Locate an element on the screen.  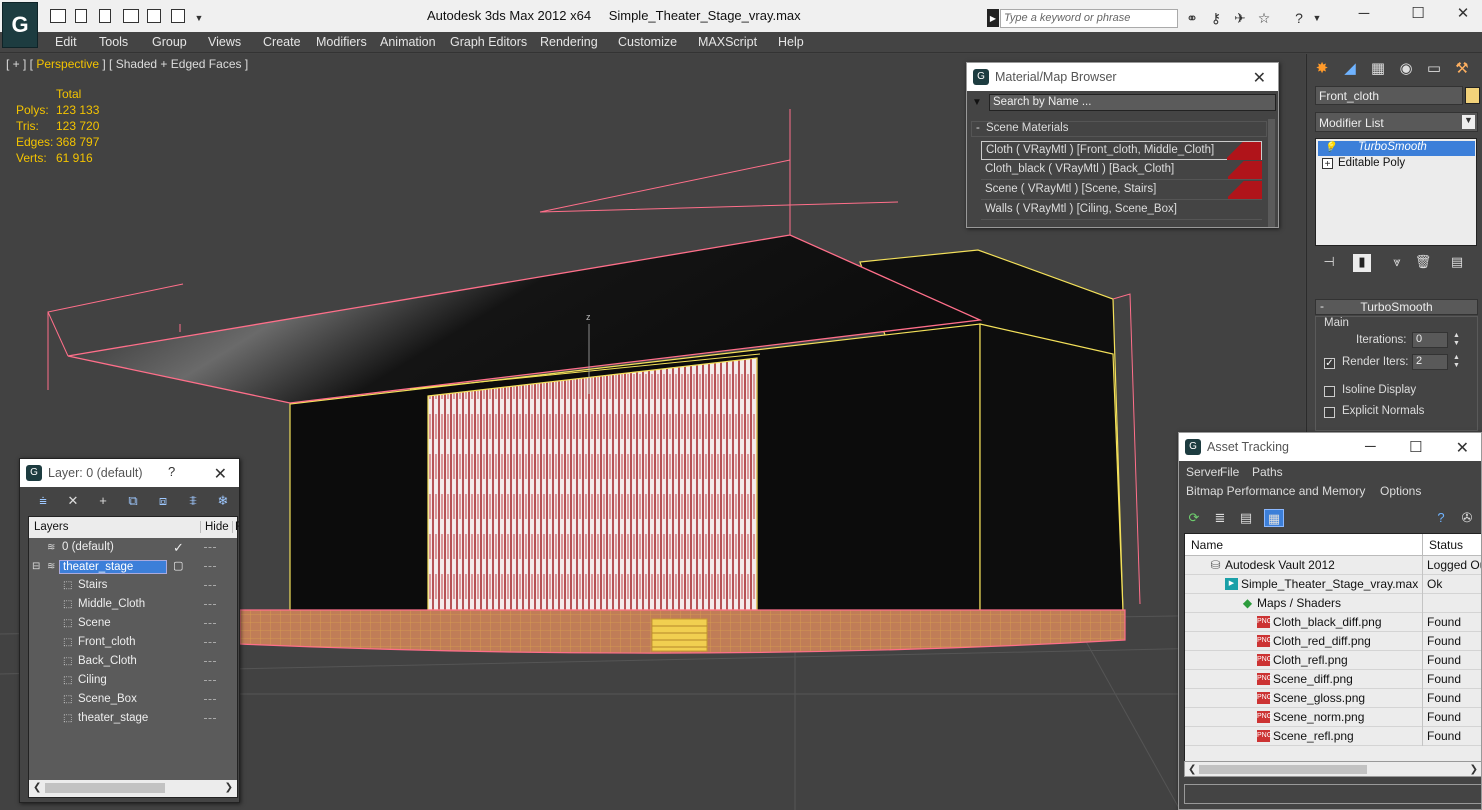
layer-manager-titlebar: G Layer: 0 (default) ? ✕ is located at coordinates (129, 473).